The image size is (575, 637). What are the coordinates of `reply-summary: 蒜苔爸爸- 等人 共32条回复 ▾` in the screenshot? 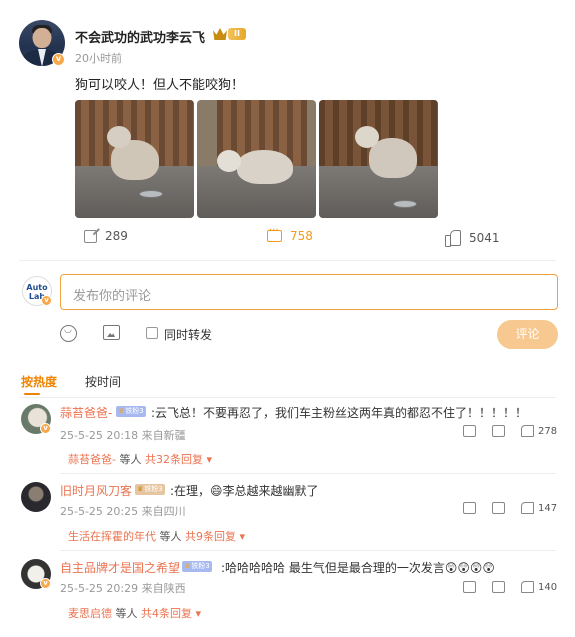 It's located at (140, 459).